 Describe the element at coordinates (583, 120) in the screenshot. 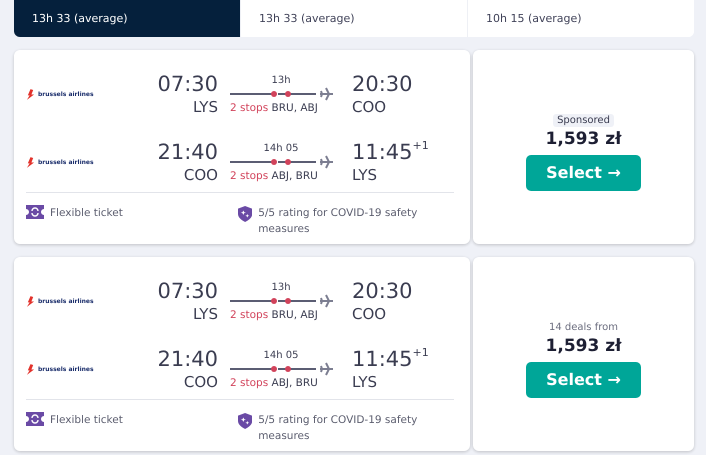

I see `sponsored-badge: Sponsored` at that location.